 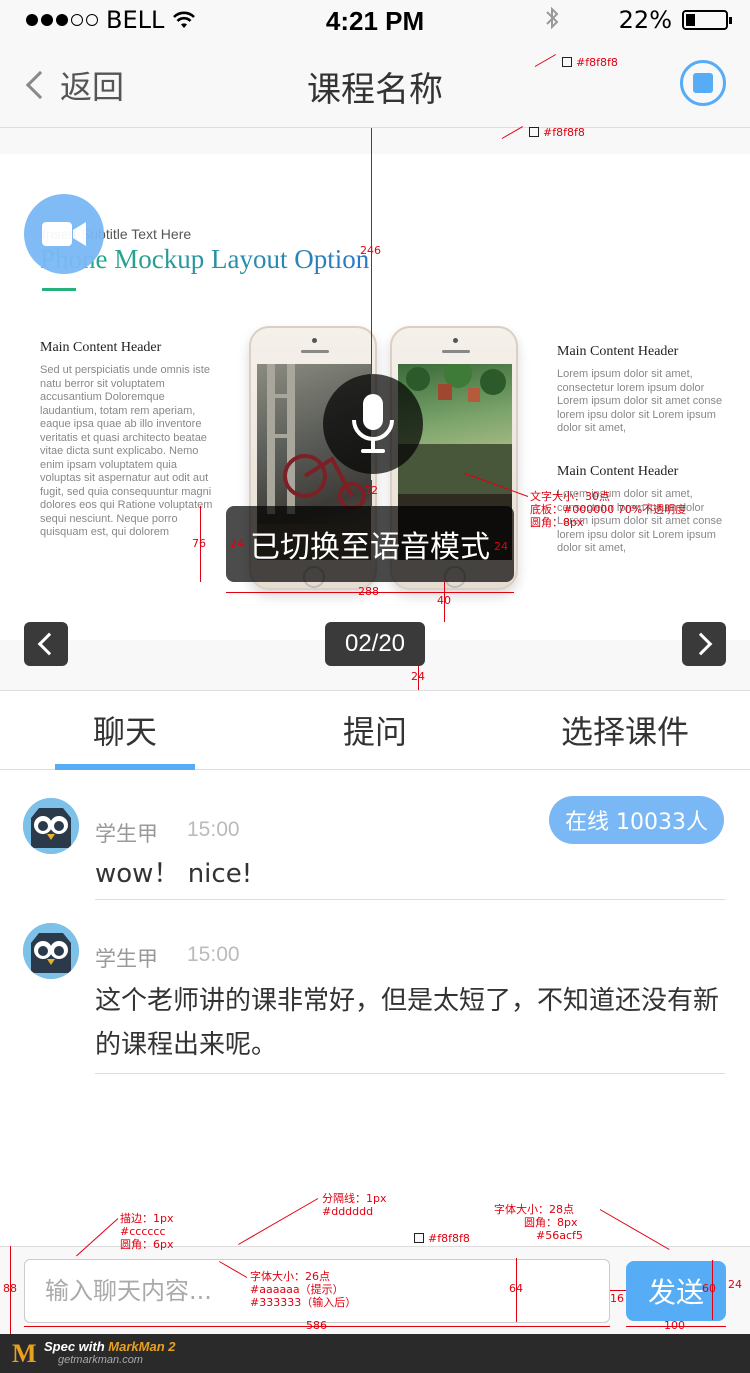 I want to click on input-spec-annotation: 字体大小：26点 #aaaaaa（提示） #333333（输入后）, so click(x=303, y=1289).